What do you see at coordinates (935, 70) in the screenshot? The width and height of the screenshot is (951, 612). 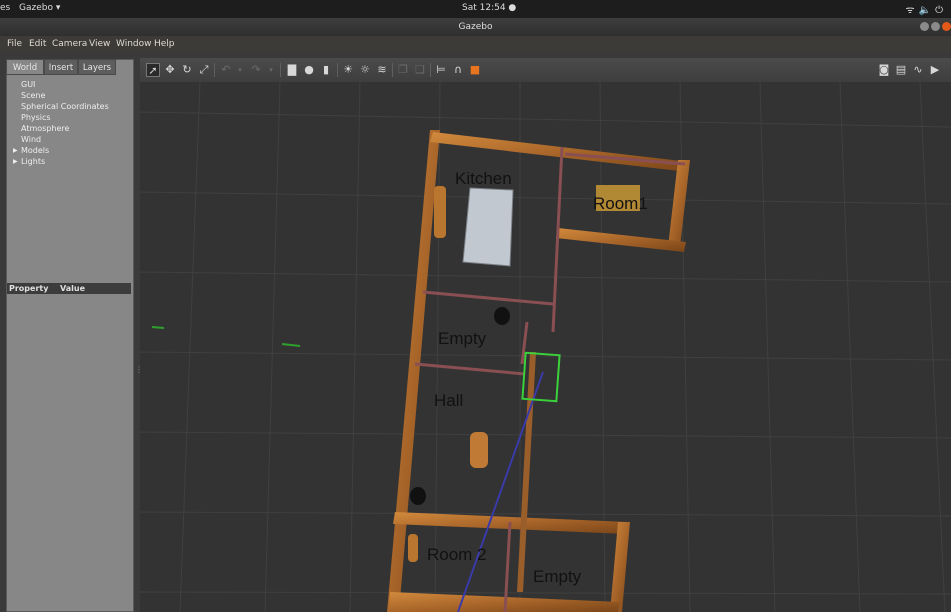 I see `video-record-icon: ▶` at bounding box center [935, 70].